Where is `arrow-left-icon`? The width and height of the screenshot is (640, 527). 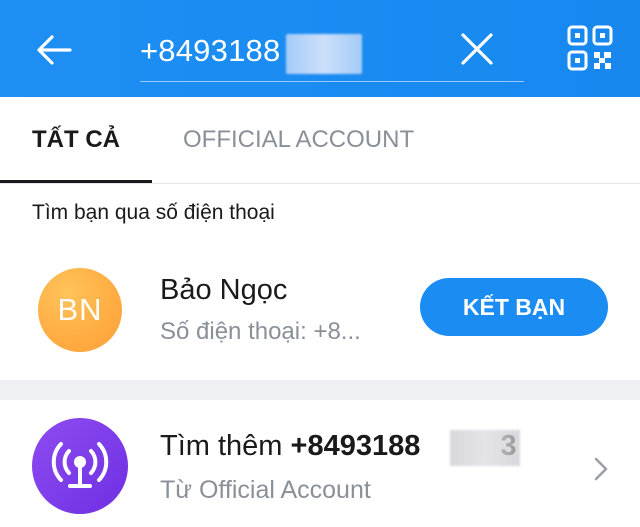
arrow-left-icon is located at coordinates (54, 50).